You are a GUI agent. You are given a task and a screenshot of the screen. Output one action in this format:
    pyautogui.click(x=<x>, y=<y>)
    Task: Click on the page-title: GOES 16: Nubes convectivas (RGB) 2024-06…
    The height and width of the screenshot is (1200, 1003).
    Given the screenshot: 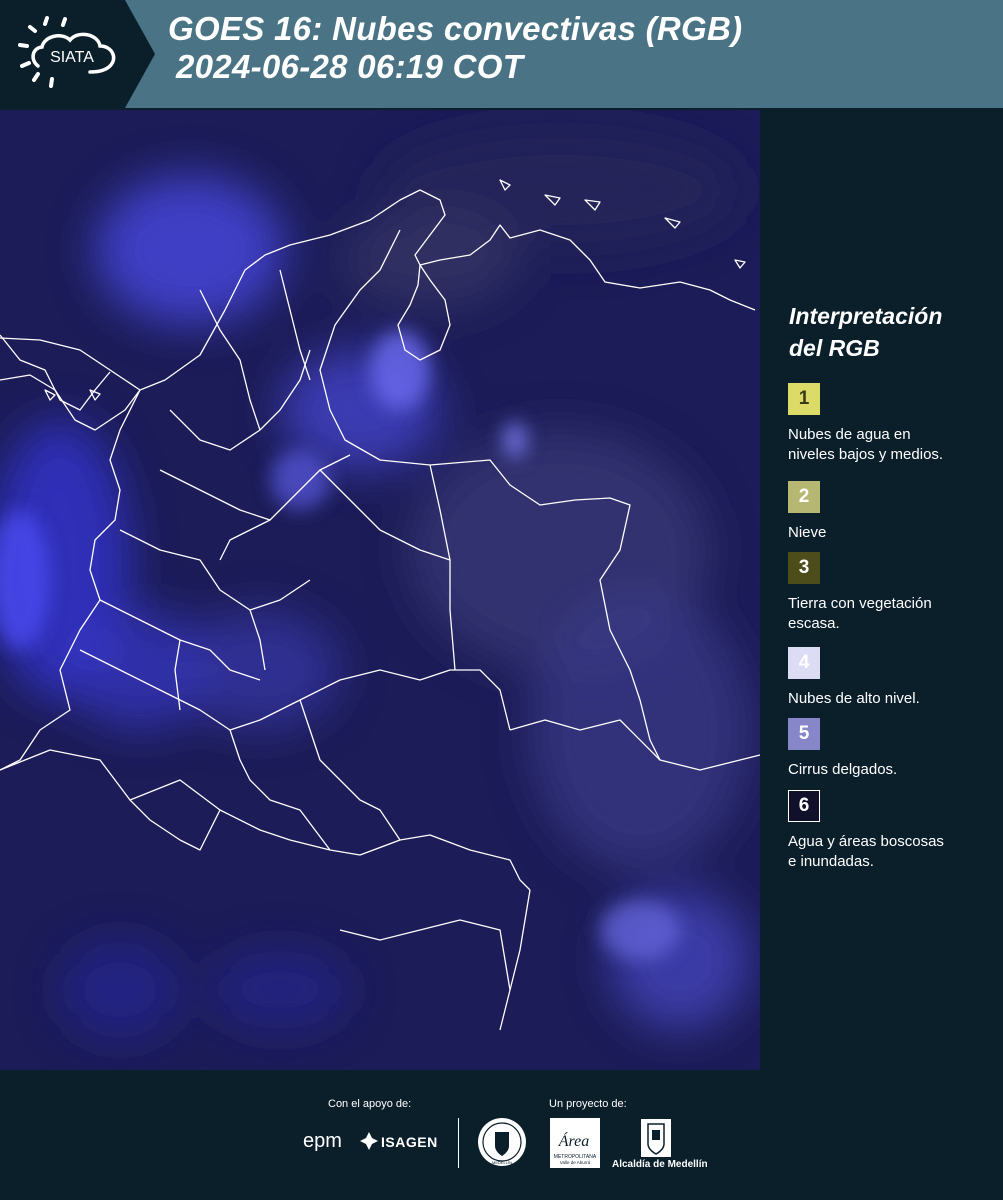 What is the action you would take?
    pyautogui.click(x=455, y=48)
    